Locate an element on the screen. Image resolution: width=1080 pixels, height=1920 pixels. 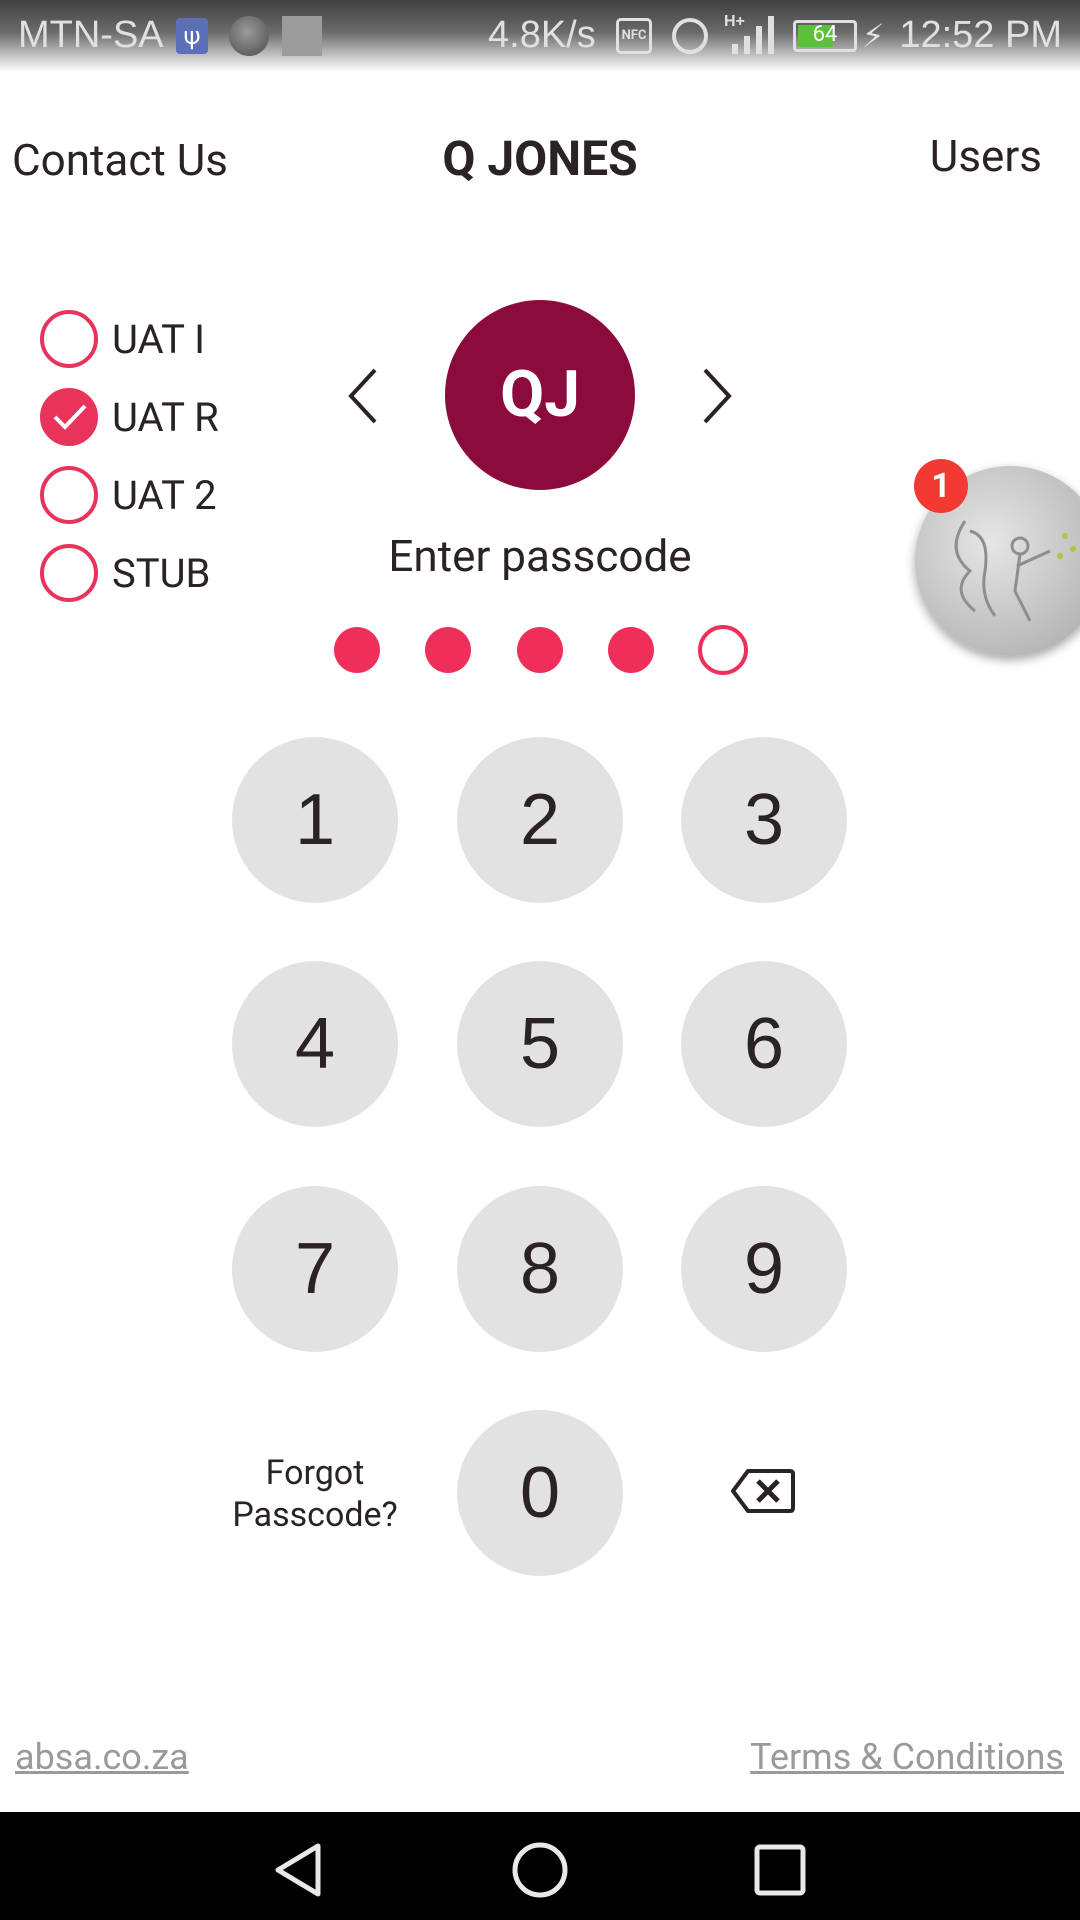
environment-option: UAT I is located at coordinates (129, 339).